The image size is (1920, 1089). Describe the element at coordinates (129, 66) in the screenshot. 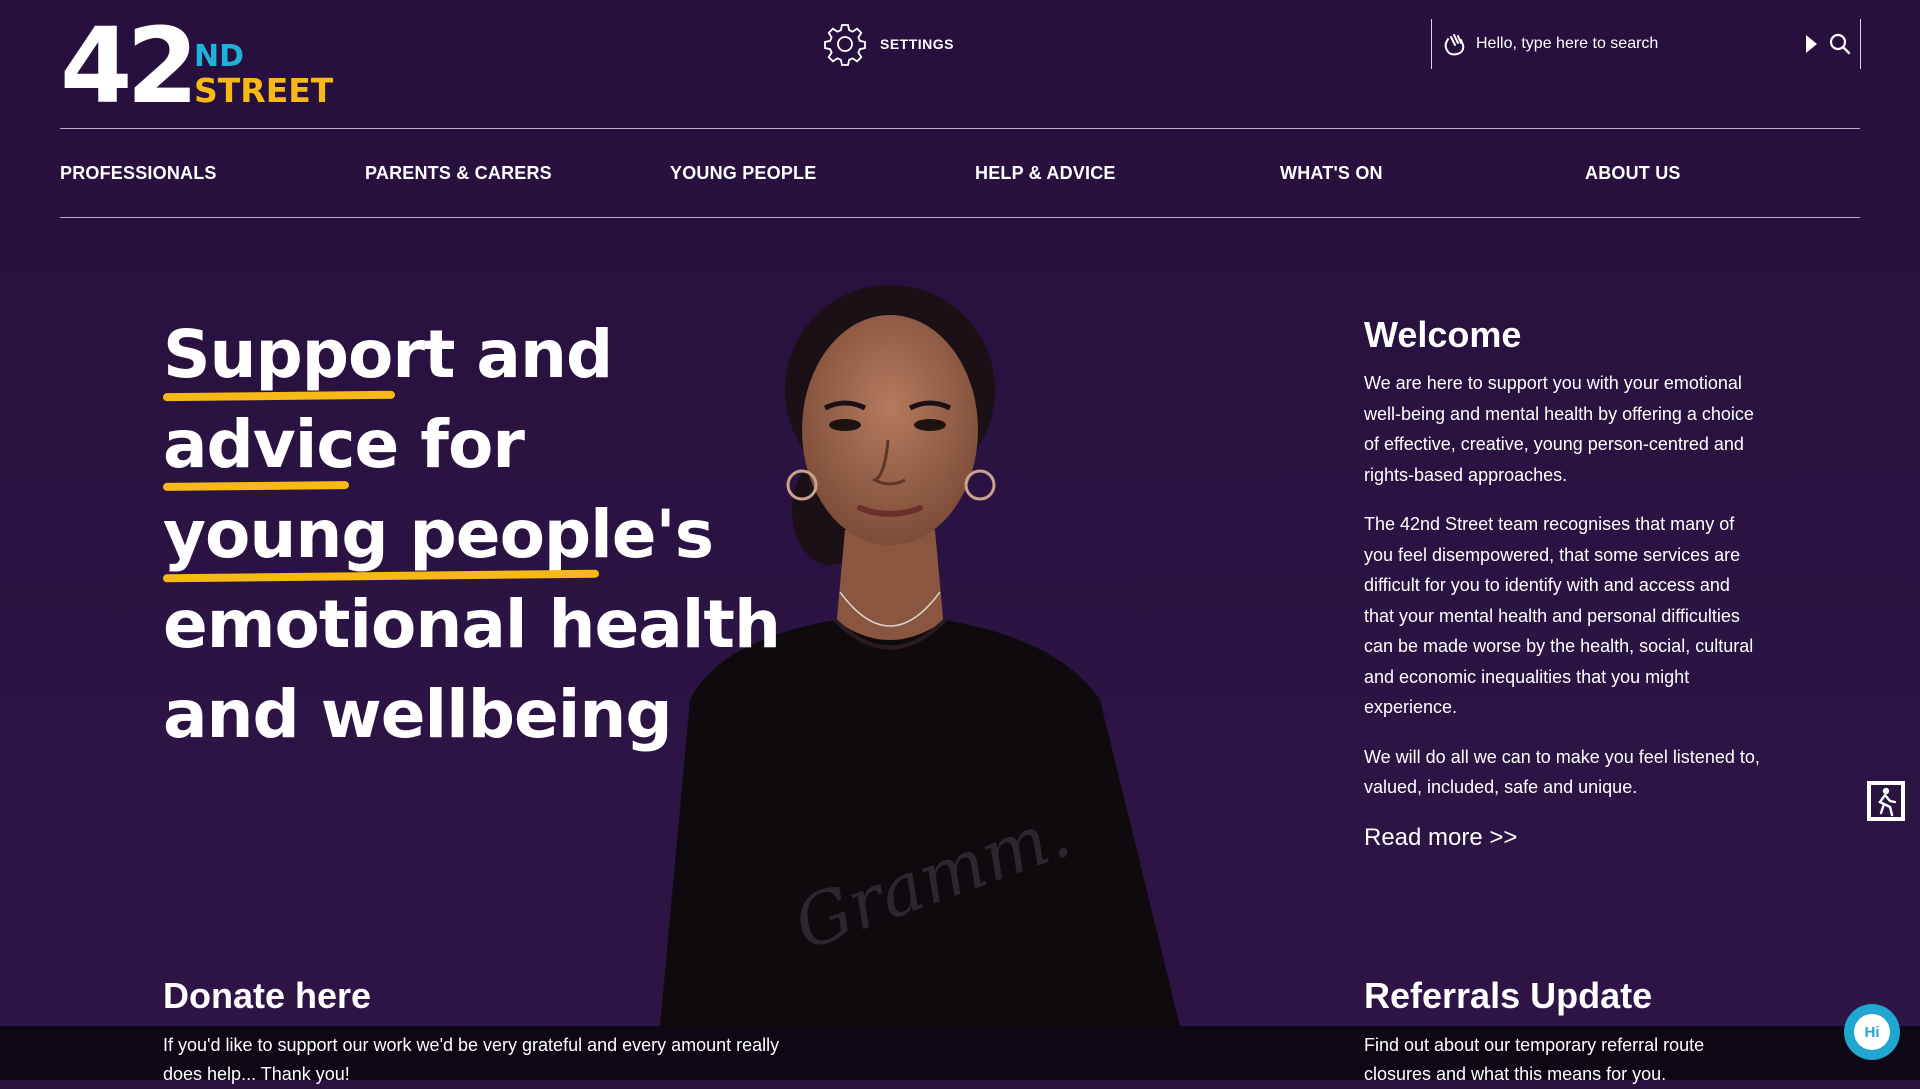

I see `logo-number: 42` at that location.